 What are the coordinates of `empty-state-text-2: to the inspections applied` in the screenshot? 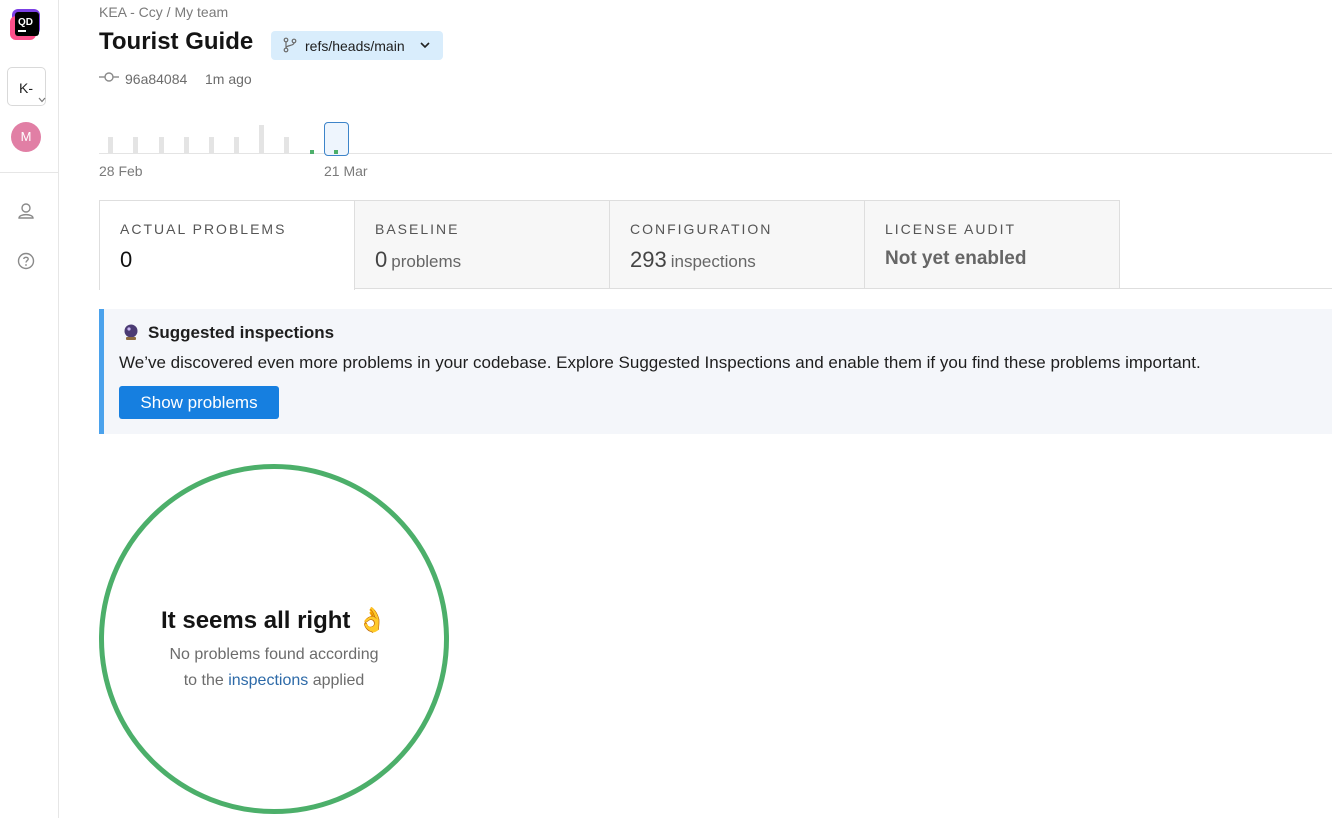 It's located at (274, 680).